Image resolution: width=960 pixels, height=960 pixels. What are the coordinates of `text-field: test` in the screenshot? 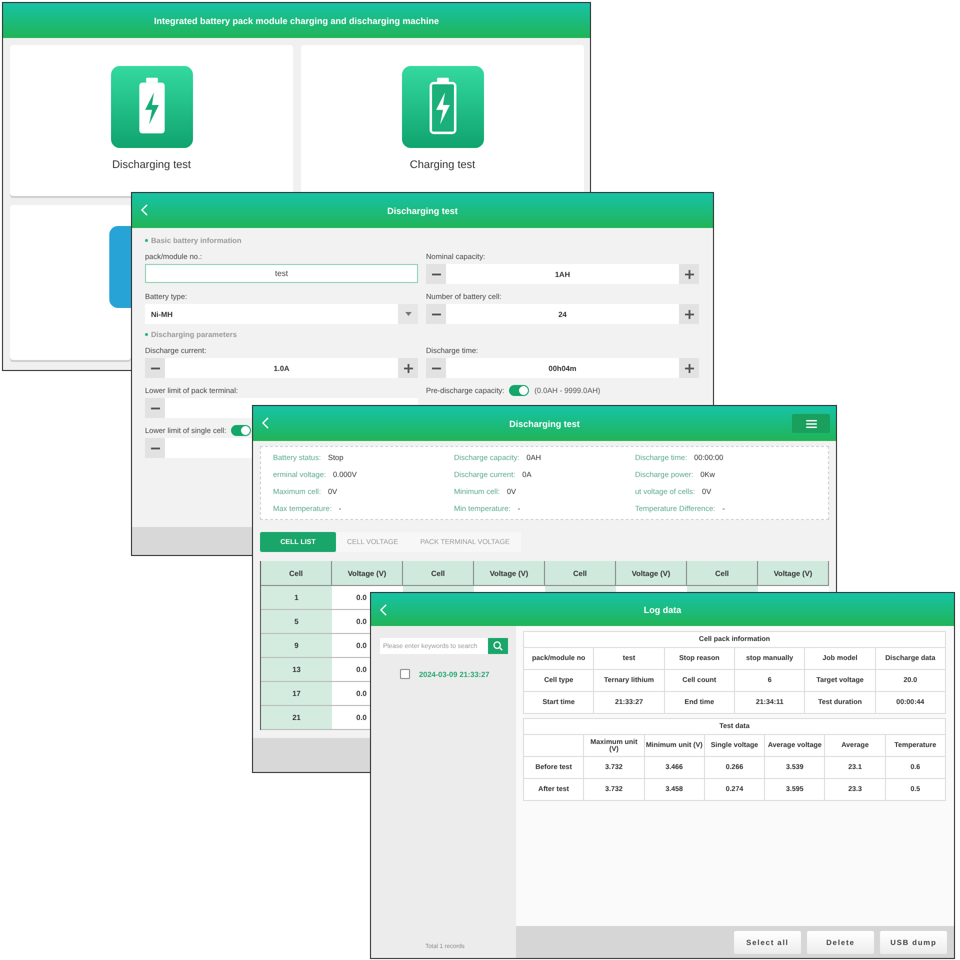 It's located at (281, 273).